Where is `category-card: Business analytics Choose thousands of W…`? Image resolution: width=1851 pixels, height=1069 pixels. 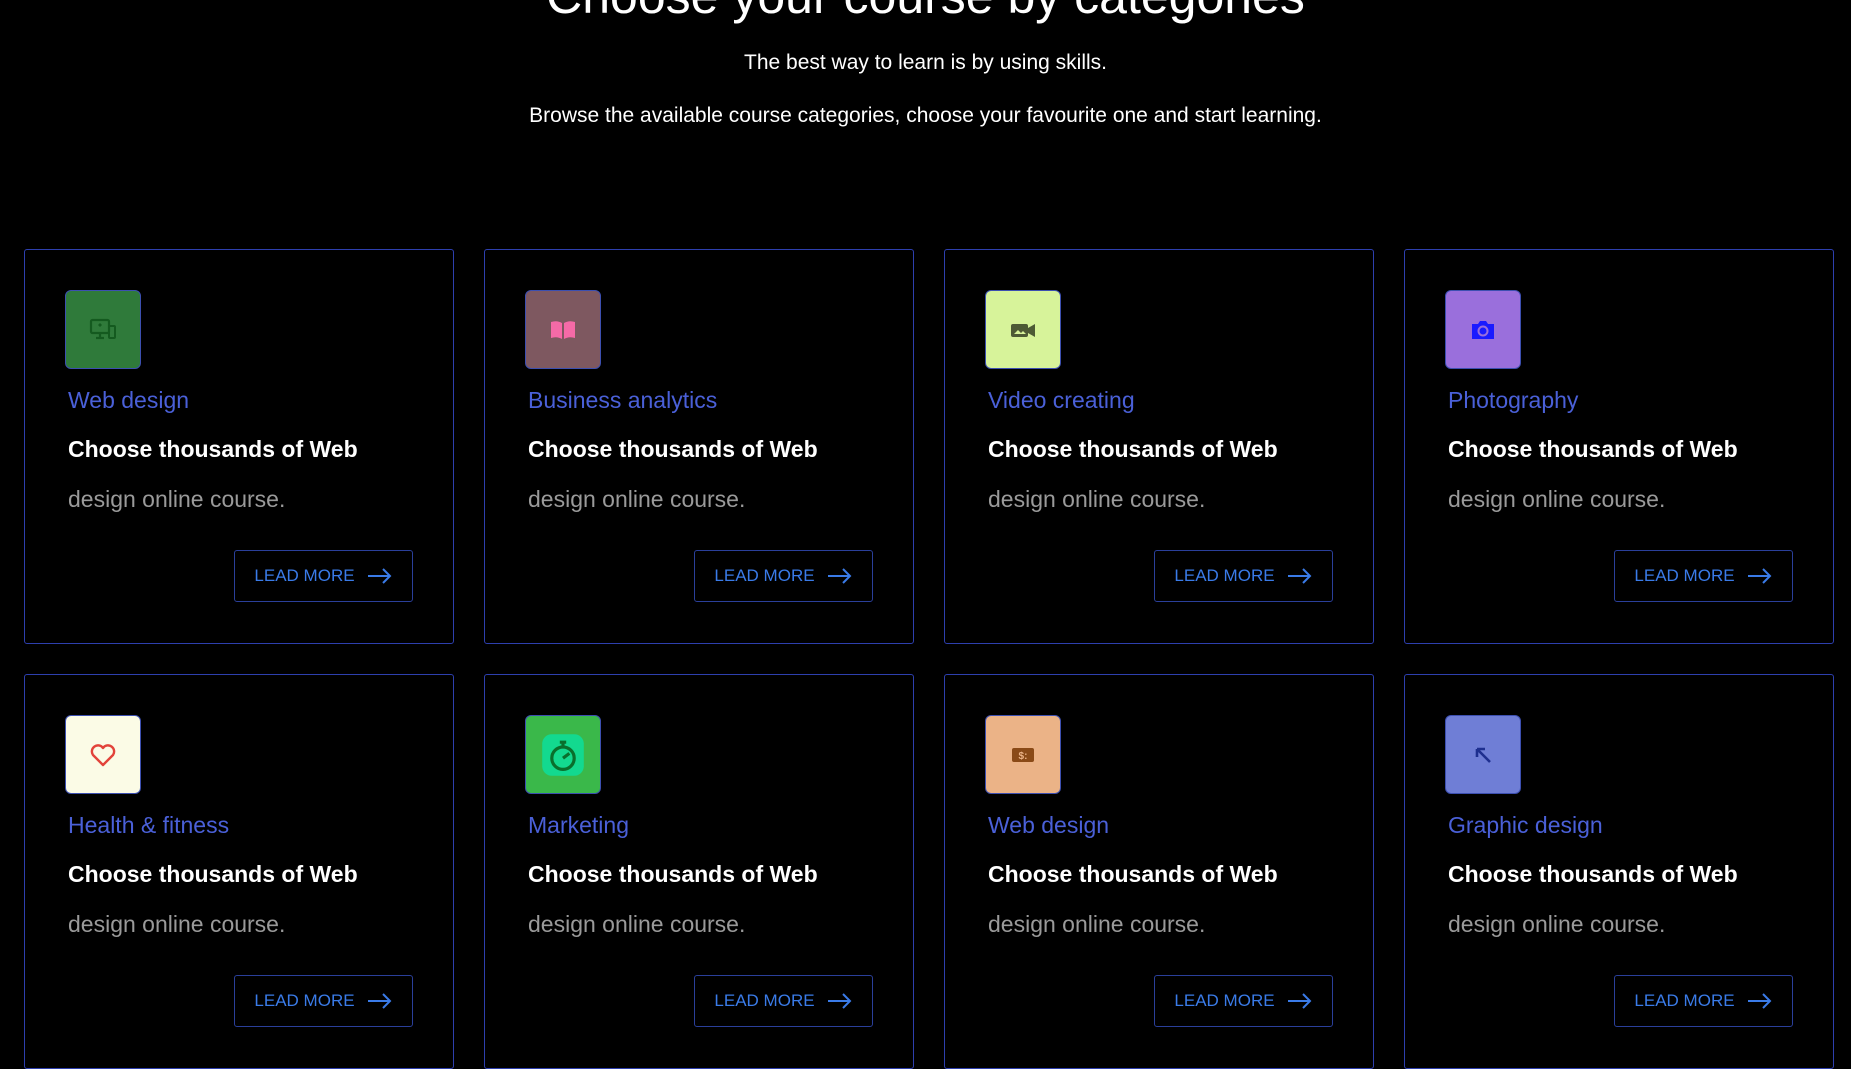
category-card: Business analytics Choose thousands of W… is located at coordinates (699, 446).